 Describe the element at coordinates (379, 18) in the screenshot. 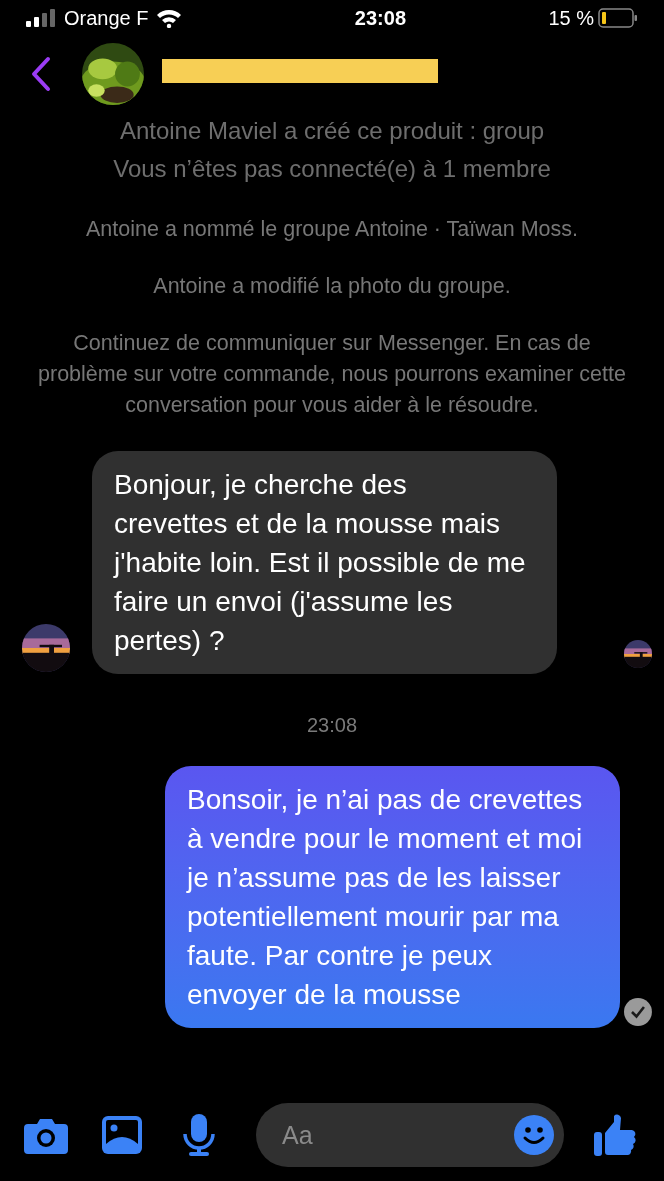

I see `clock: 23:08` at that location.